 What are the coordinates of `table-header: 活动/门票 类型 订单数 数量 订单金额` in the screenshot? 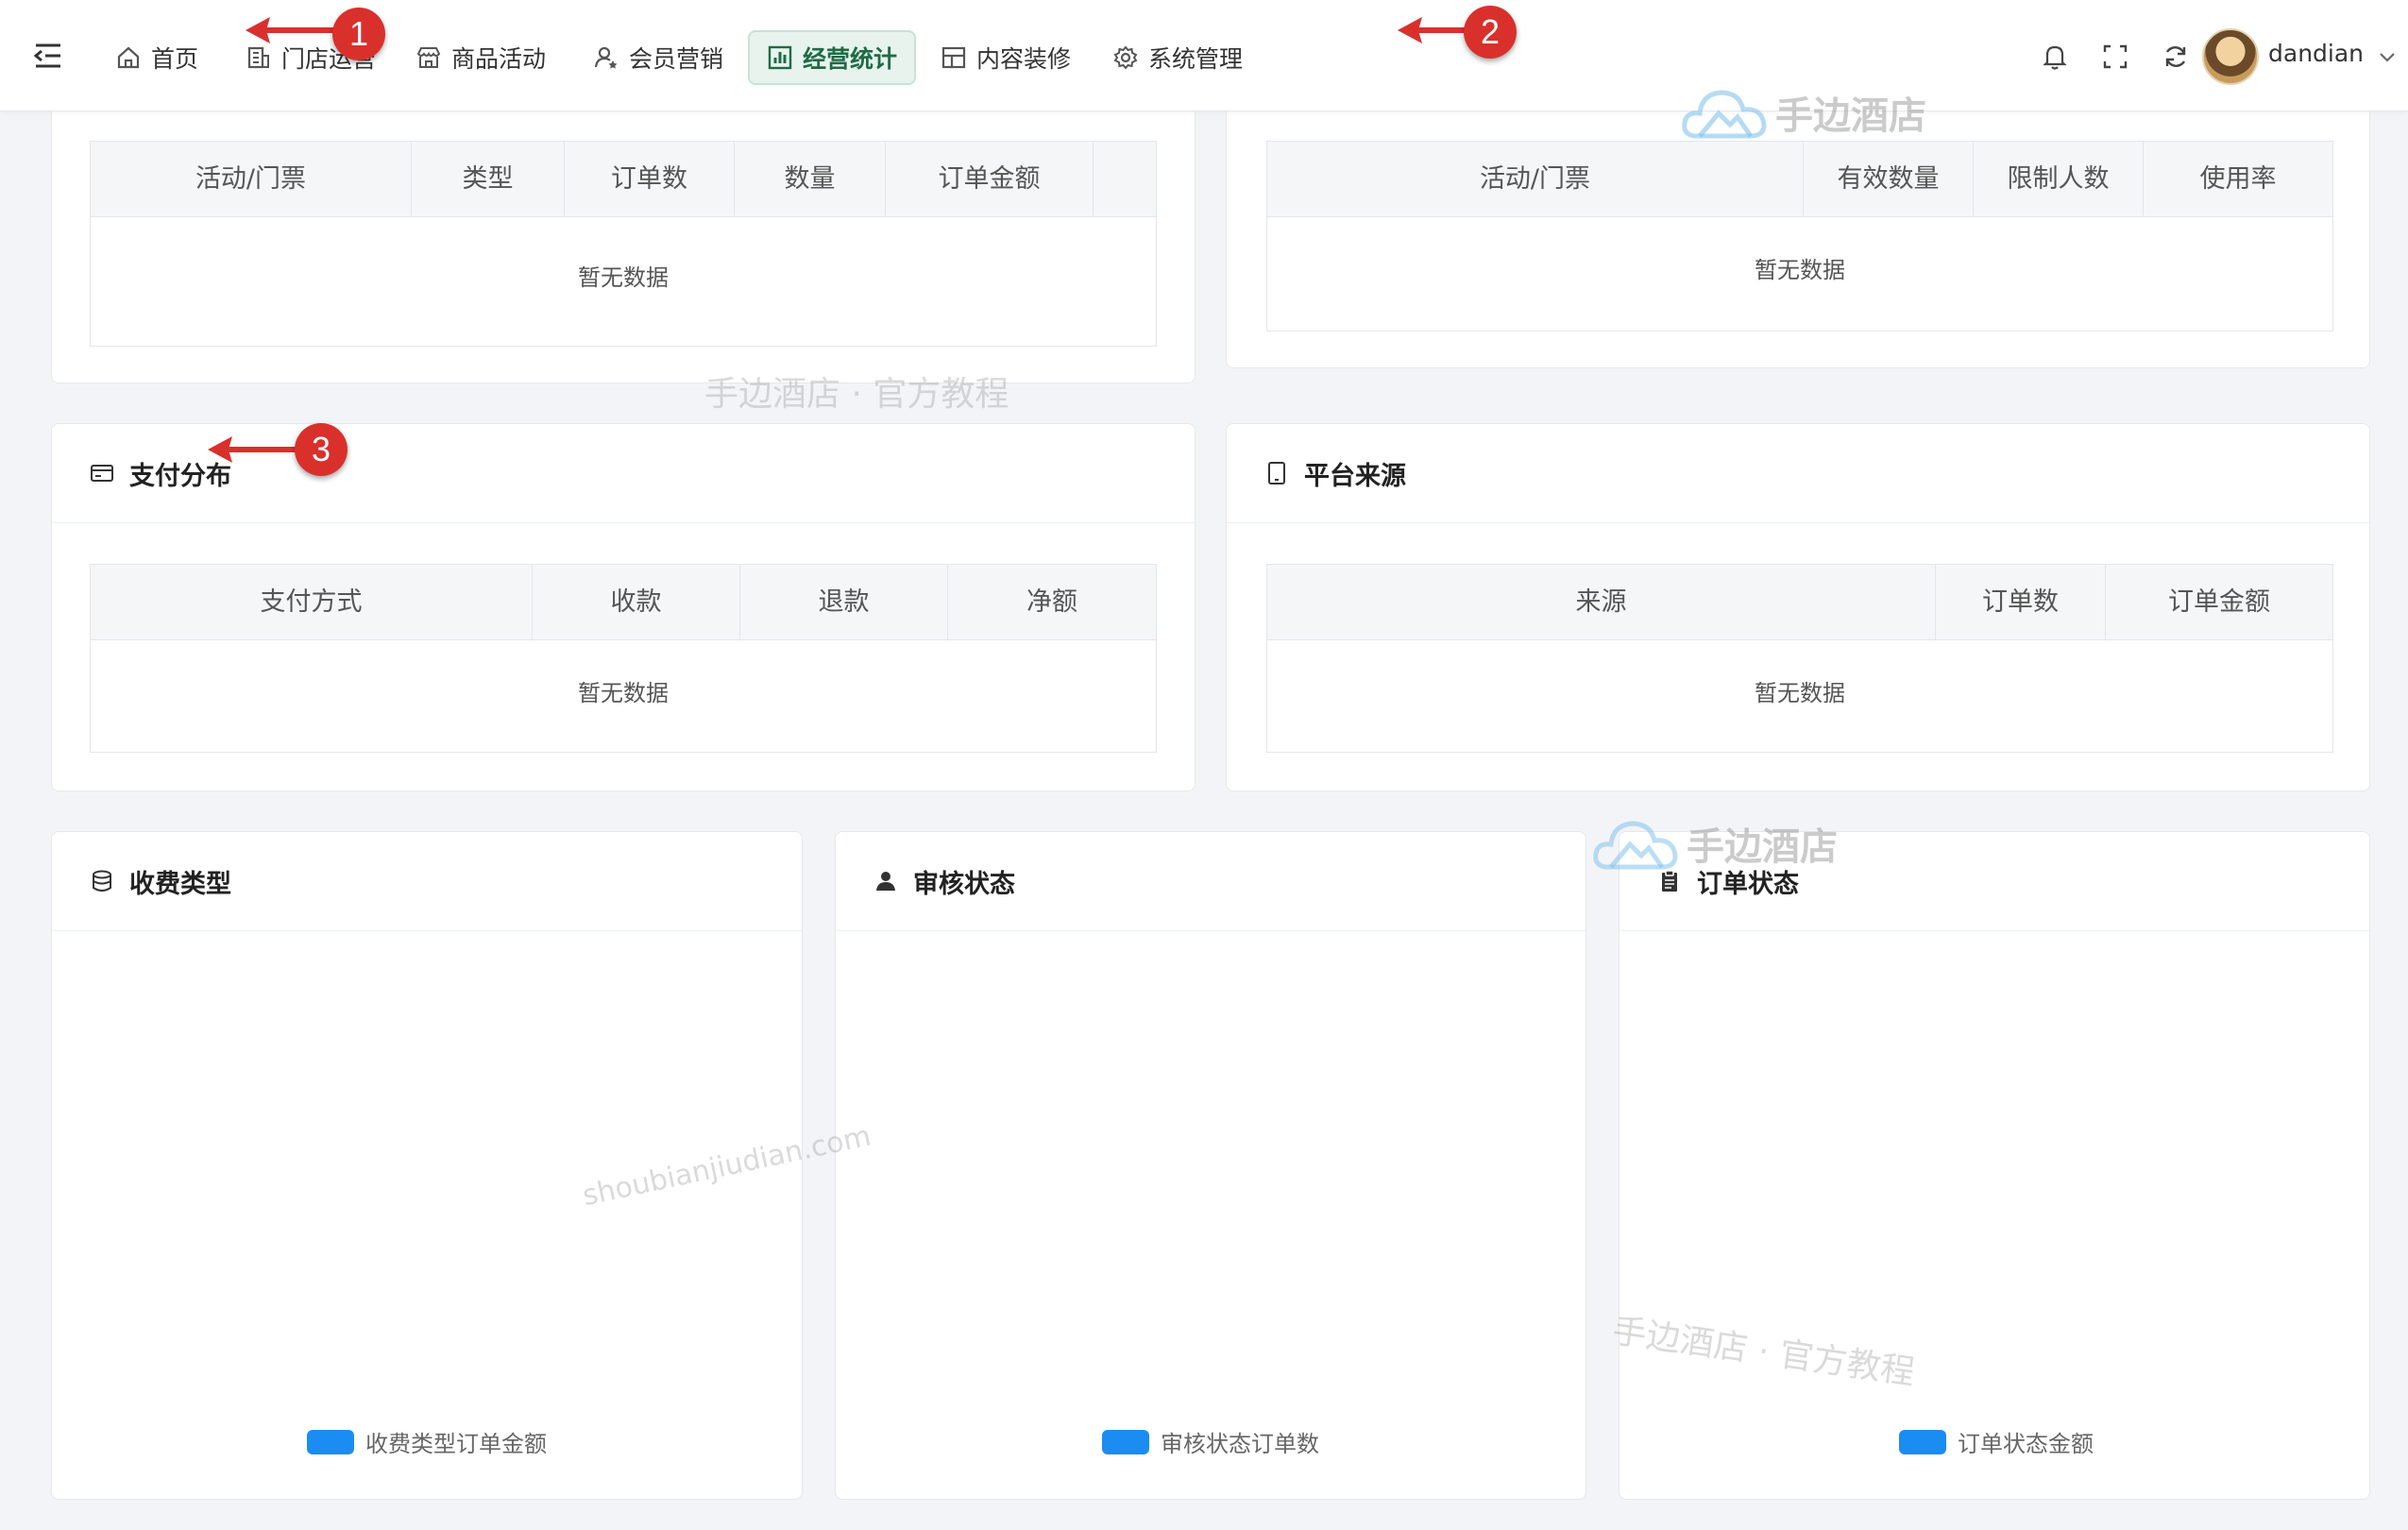 It's located at (623, 179).